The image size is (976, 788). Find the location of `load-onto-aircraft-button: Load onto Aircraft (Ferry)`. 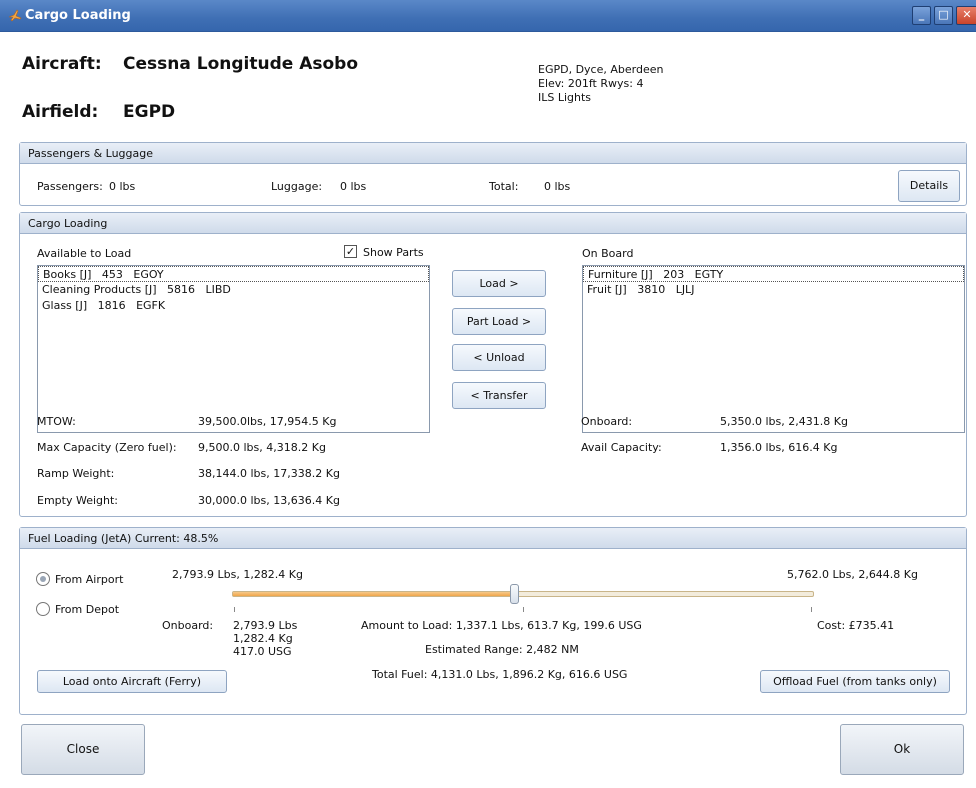

load-onto-aircraft-button: Load onto Aircraft (Ferry) is located at coordinates (132, 681).